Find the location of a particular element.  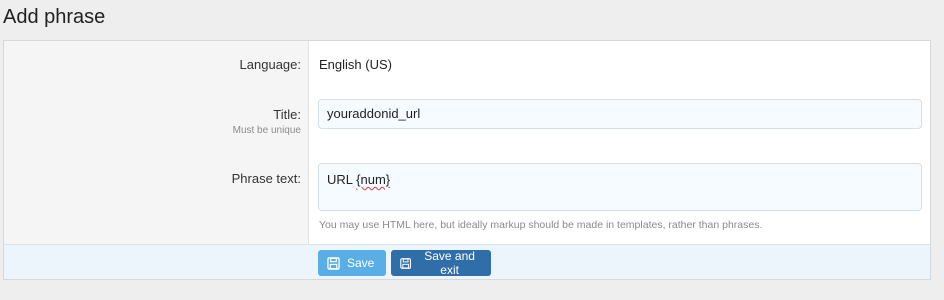

title-label: Title: is located at coordinates (287, 114).